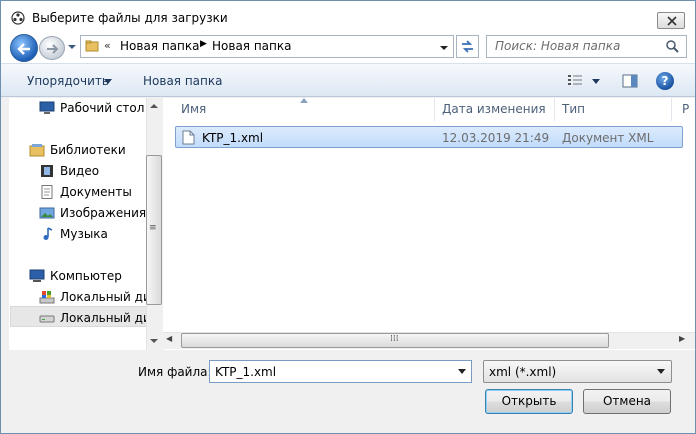 The width and height of the screenshot is (696, 434). What do you see at coordinates (88, 150) in the screenshot?
I see `sidebar-item-libraries: Библиотеки` at bounding box center [88, 150].